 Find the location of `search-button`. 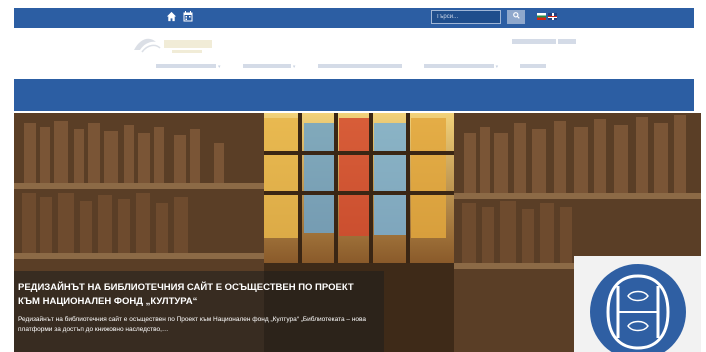

search-button is located at coordinates (516, 17).